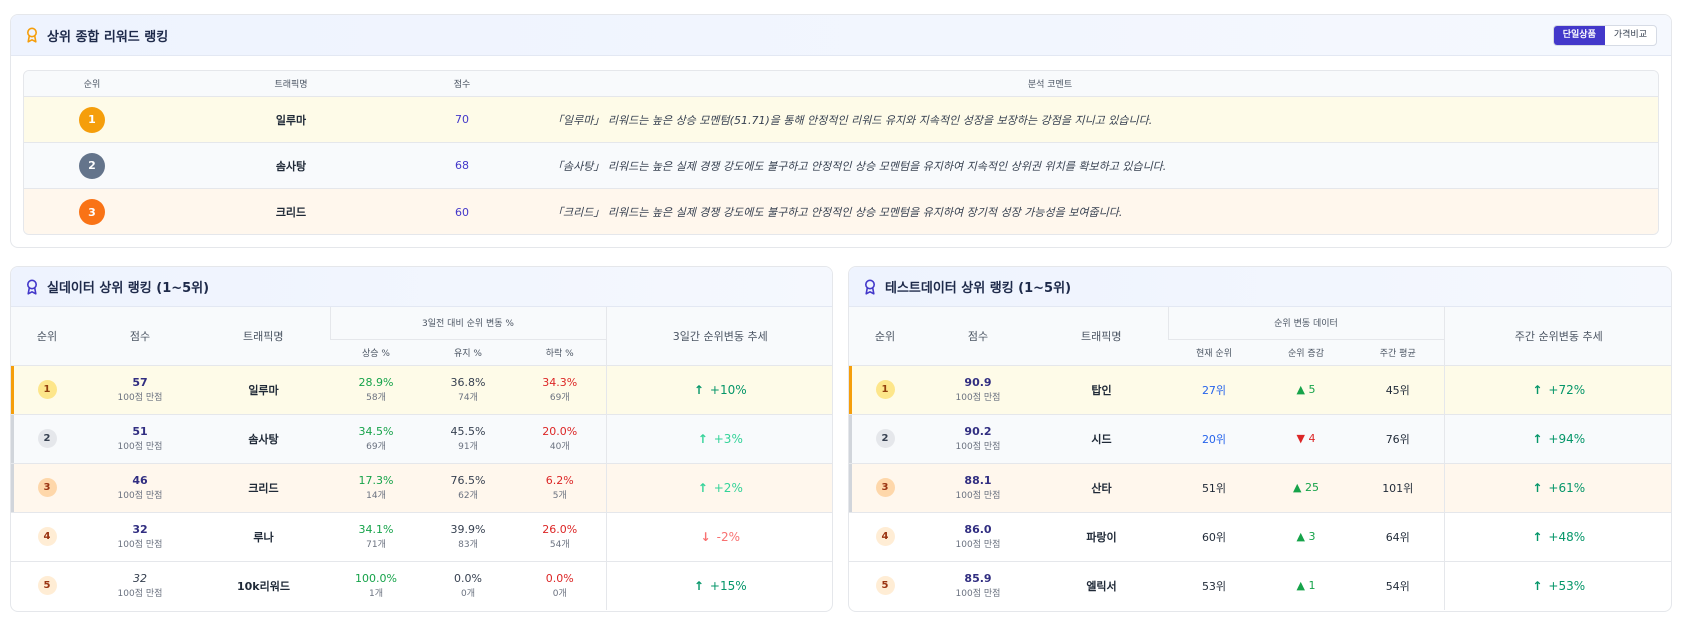  Describe the element at coordinates (468, 431) in the screenshot. I see `keep-pct: 45.5%` at that location.